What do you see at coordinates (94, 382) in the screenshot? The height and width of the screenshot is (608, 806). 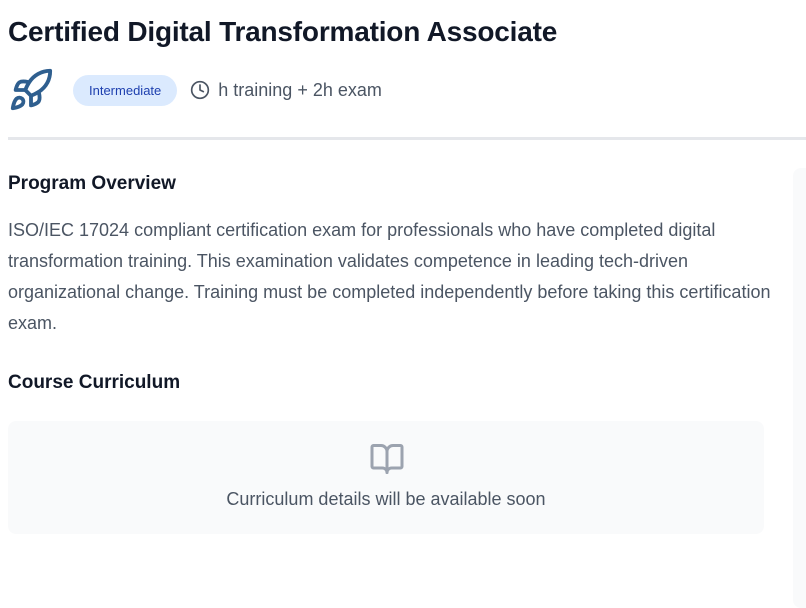 I see `curriculum-heading: Course Curriculum` at bounding box center [94, 382].